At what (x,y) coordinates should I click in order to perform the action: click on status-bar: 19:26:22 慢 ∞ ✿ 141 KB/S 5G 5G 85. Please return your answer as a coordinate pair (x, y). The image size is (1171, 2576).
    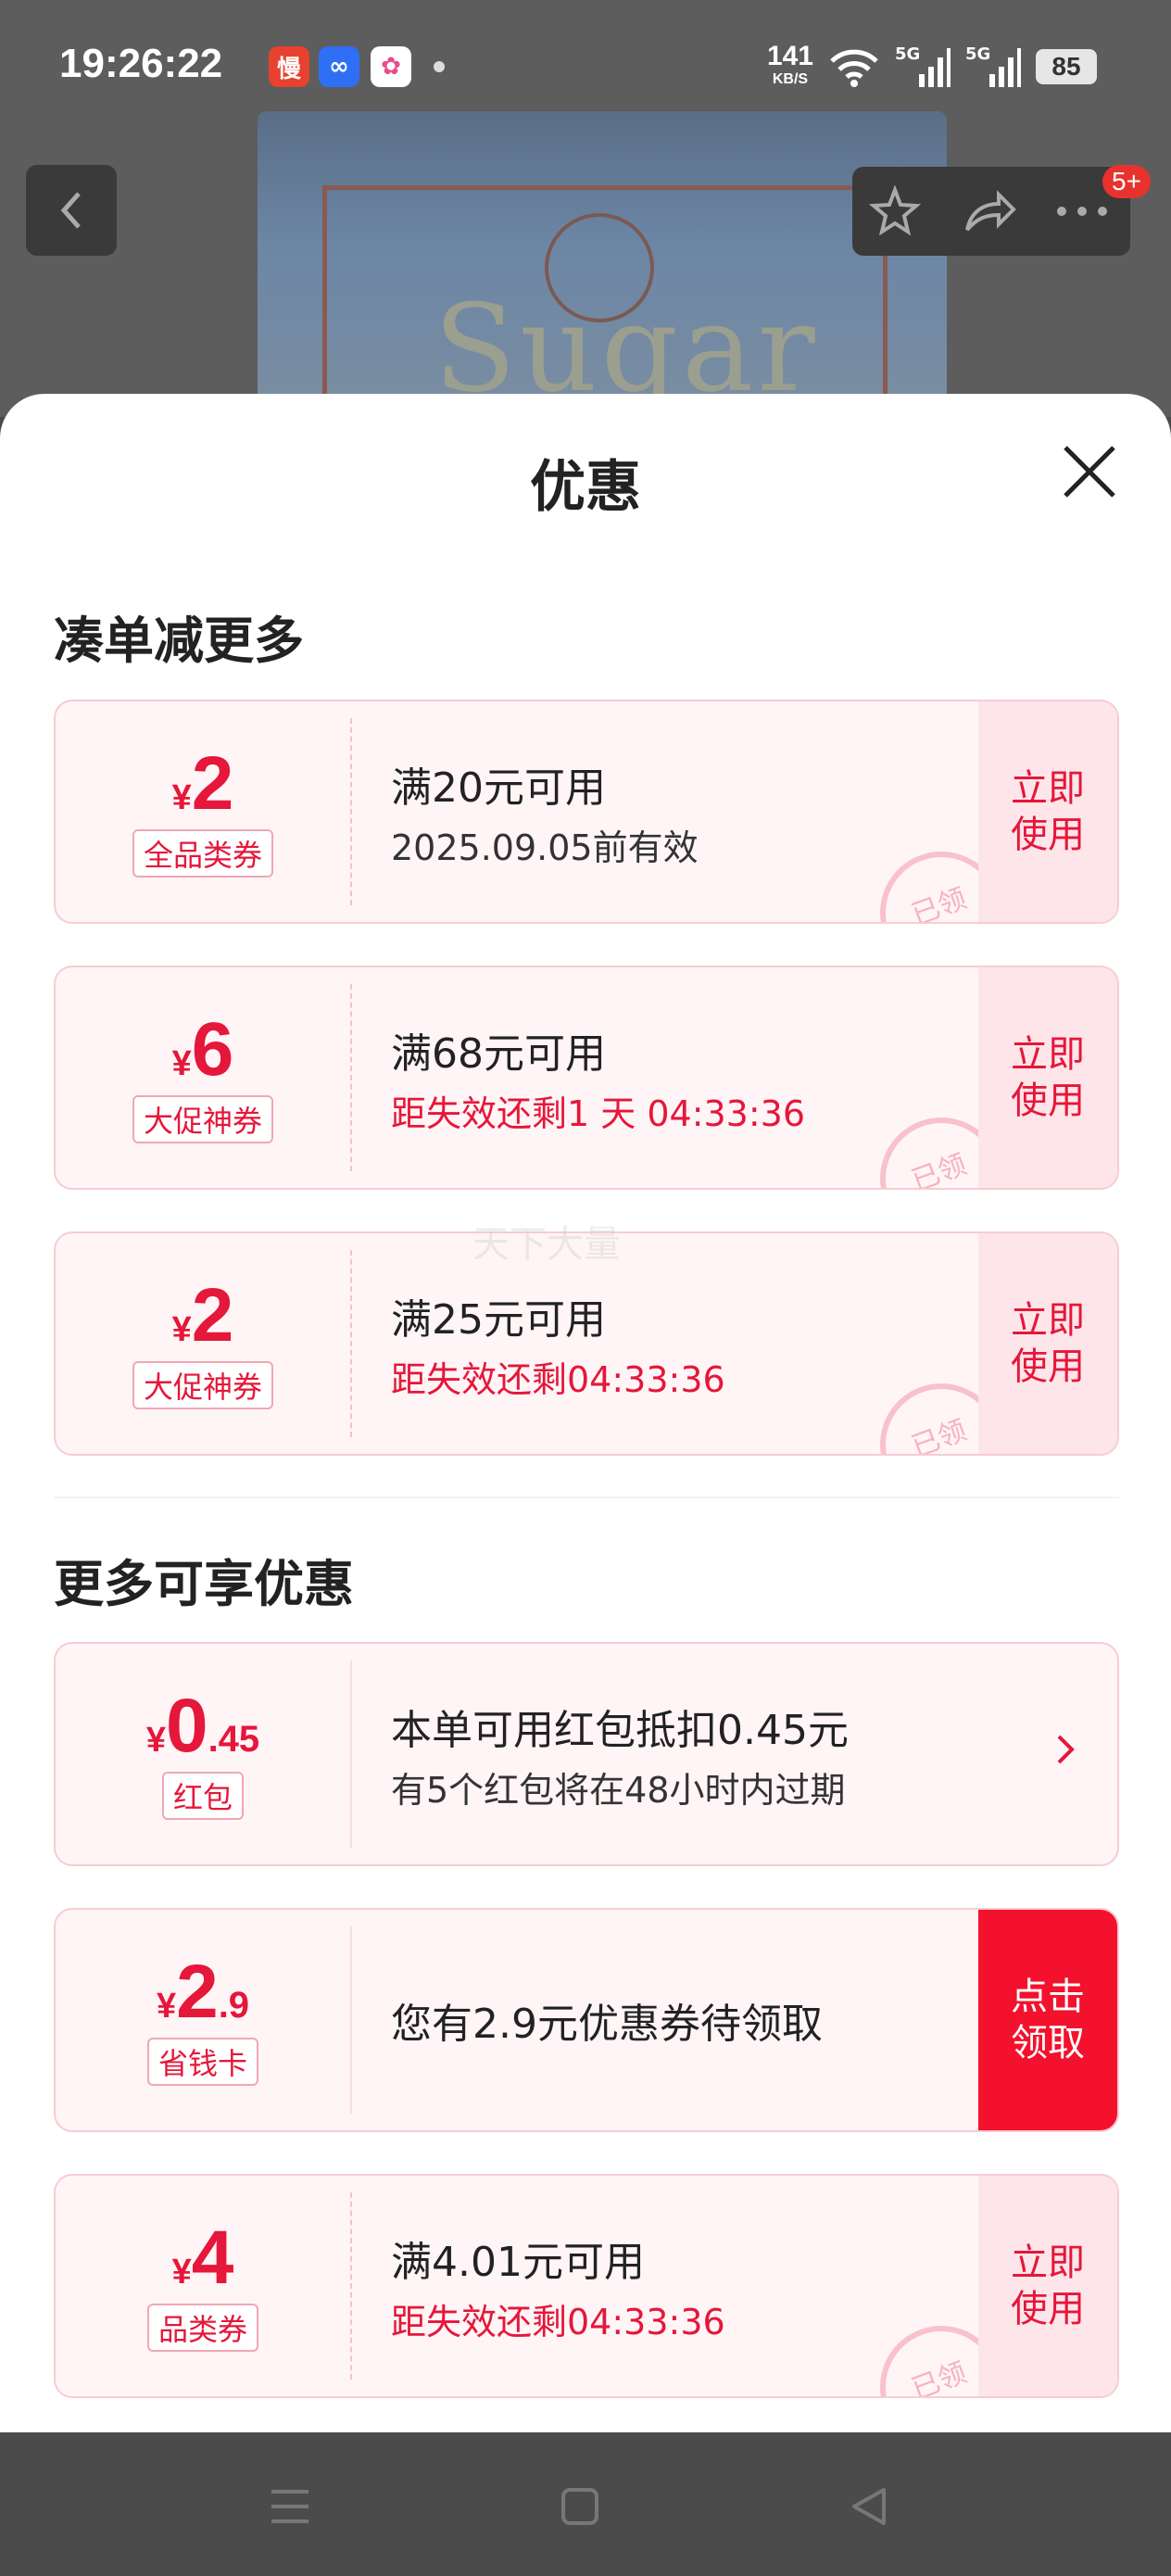
    Looking at the image, I should click on (585, 65).